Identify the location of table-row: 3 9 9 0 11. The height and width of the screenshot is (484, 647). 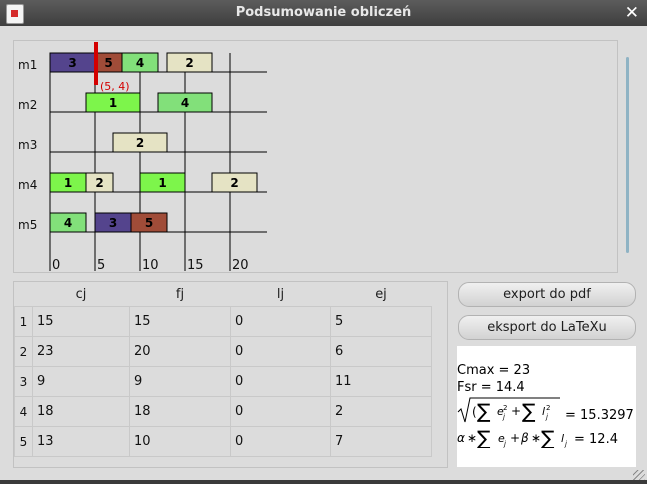
(223, 381).